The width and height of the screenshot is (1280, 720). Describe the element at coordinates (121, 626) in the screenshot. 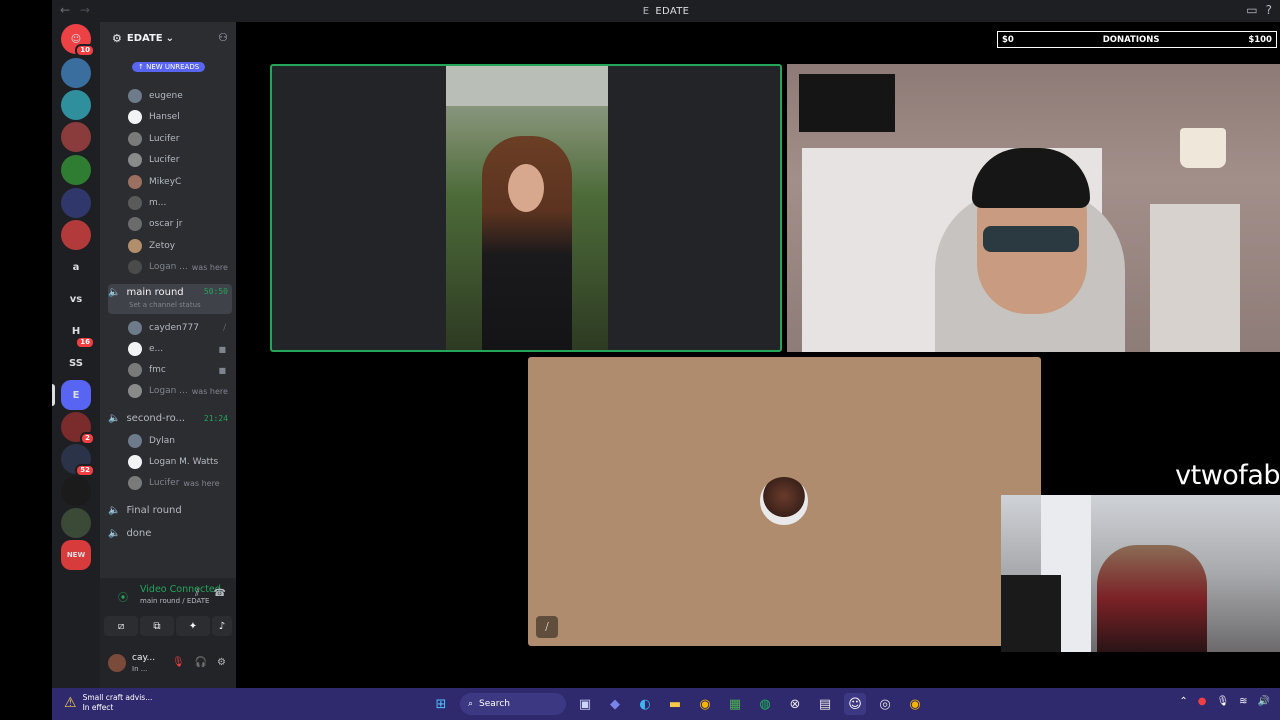

I see `camera-off-button: ⧄` at that location.